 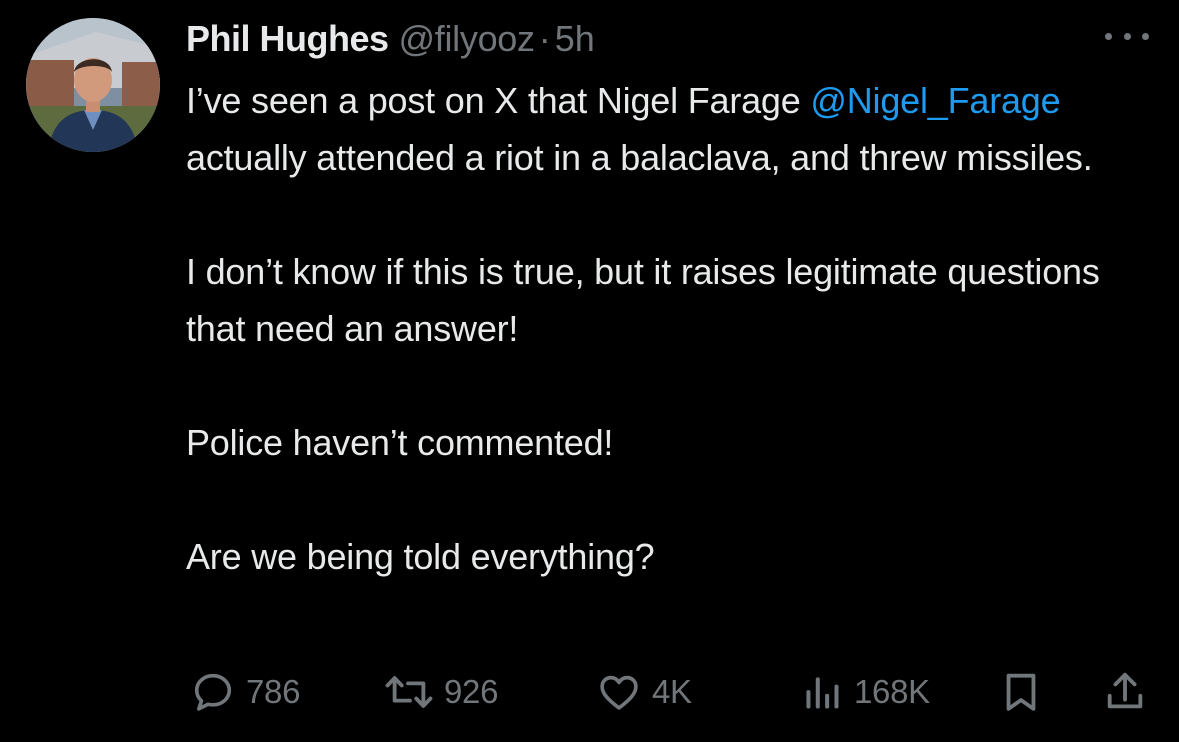 What do you see at coordinates (644, 692) in the screenshot?
I see `like-button: 4K` at bounding box center [644, 692].